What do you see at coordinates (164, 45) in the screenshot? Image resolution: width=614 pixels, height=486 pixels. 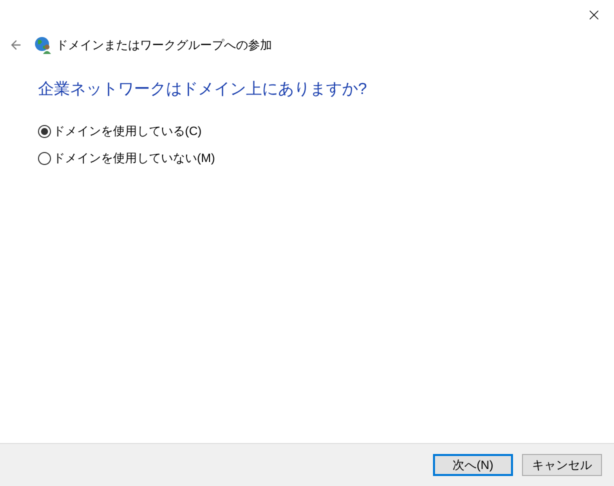 I see `window-title: ドメインまたはワークグループへの参加` at bounding box center [164, 45].